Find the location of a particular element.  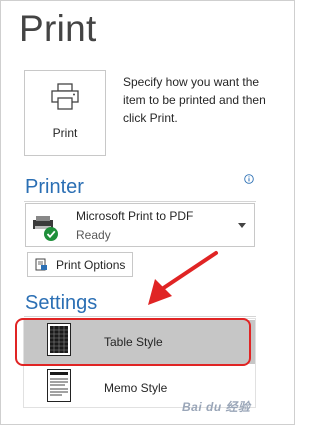

printer-icon is located at coordinates (65, 96).